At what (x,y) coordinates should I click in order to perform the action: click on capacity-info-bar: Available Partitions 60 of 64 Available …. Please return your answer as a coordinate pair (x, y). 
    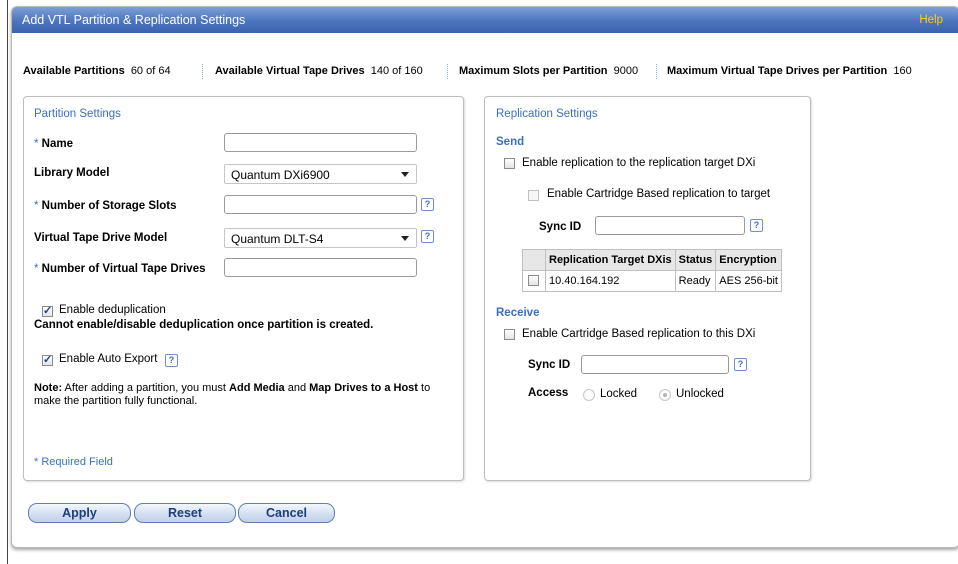
    Looking at the image, I should click on (485, 71).